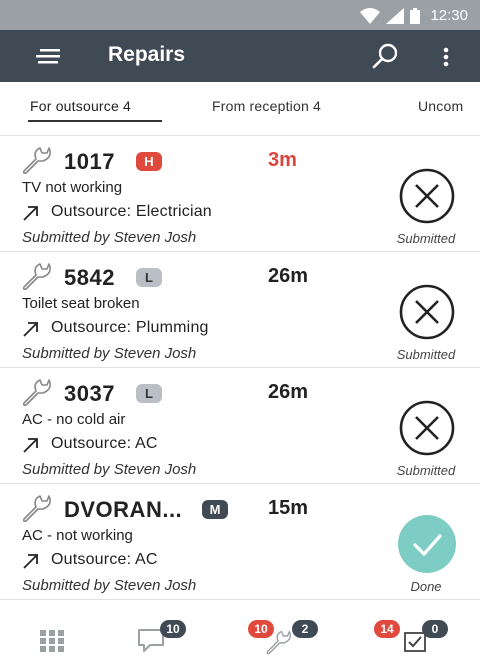  I want to click on nav-repairs: 10 2, so click(288, 638).